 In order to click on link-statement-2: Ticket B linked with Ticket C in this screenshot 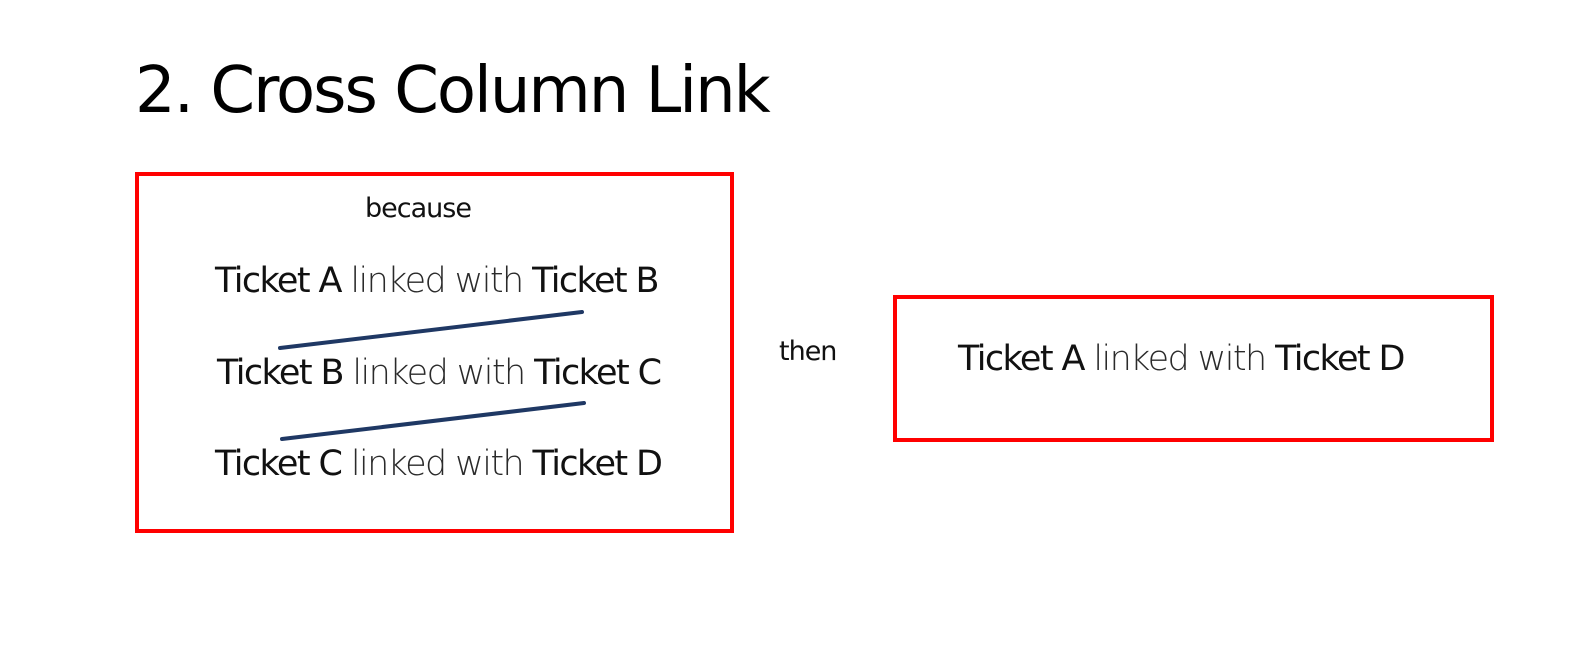, I will do `click(439, 373)`.